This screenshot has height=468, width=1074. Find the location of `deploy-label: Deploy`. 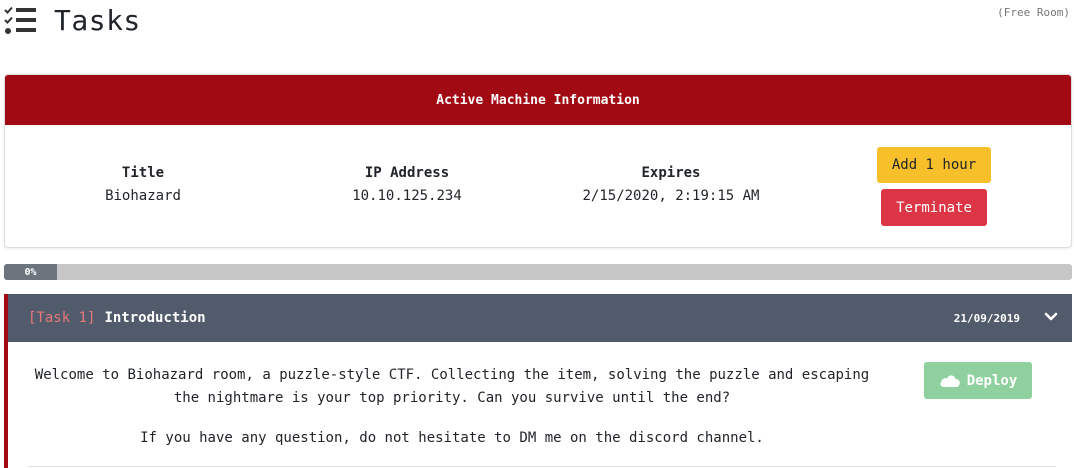

deploy-label: Deploy is located at coordinates (992, 380).